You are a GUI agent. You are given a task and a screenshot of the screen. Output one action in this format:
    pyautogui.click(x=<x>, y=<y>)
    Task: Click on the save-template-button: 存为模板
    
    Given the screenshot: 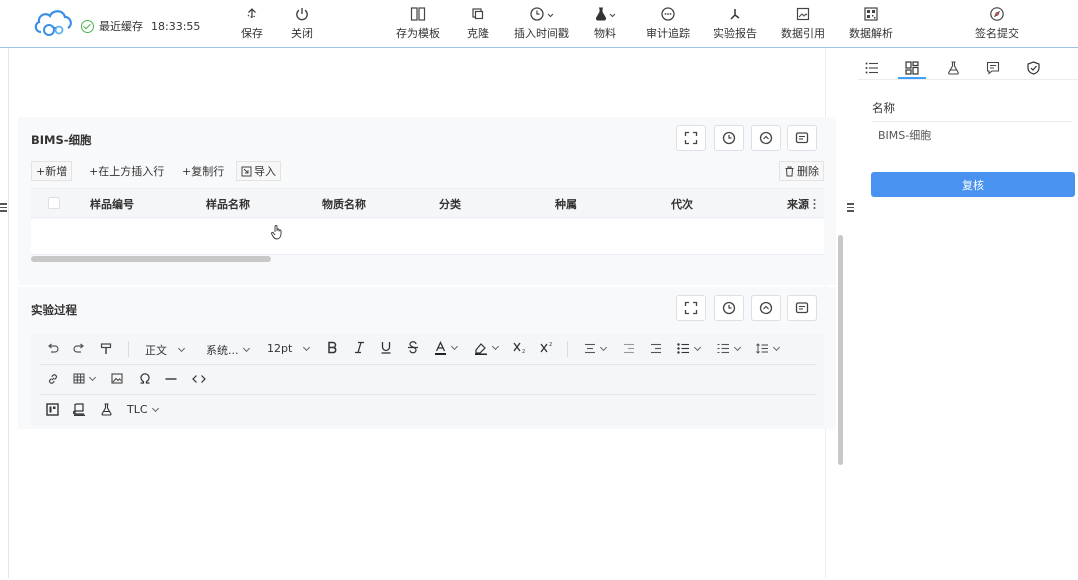 What is the action you would take?
    pyautogui.click(x=418, y=24)
    